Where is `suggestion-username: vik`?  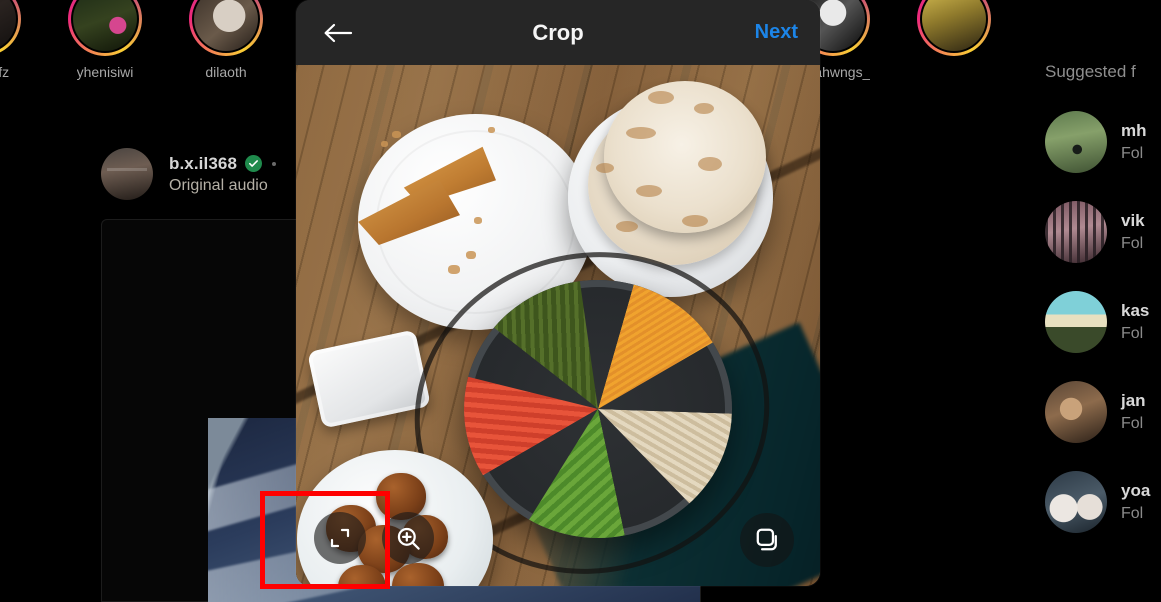 suggestion-username: vik is located at coordinates (1133, 221).